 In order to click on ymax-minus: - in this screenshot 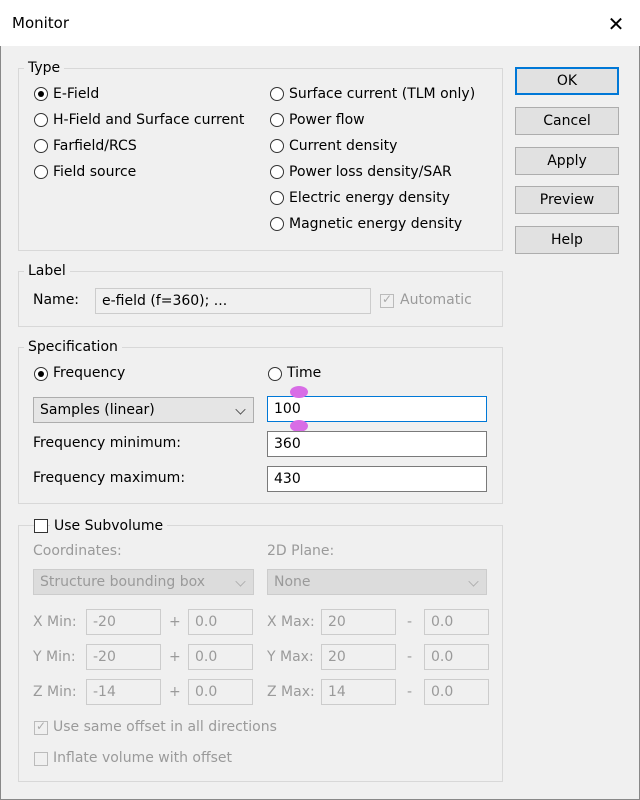, I will do `click(410, 657)`.